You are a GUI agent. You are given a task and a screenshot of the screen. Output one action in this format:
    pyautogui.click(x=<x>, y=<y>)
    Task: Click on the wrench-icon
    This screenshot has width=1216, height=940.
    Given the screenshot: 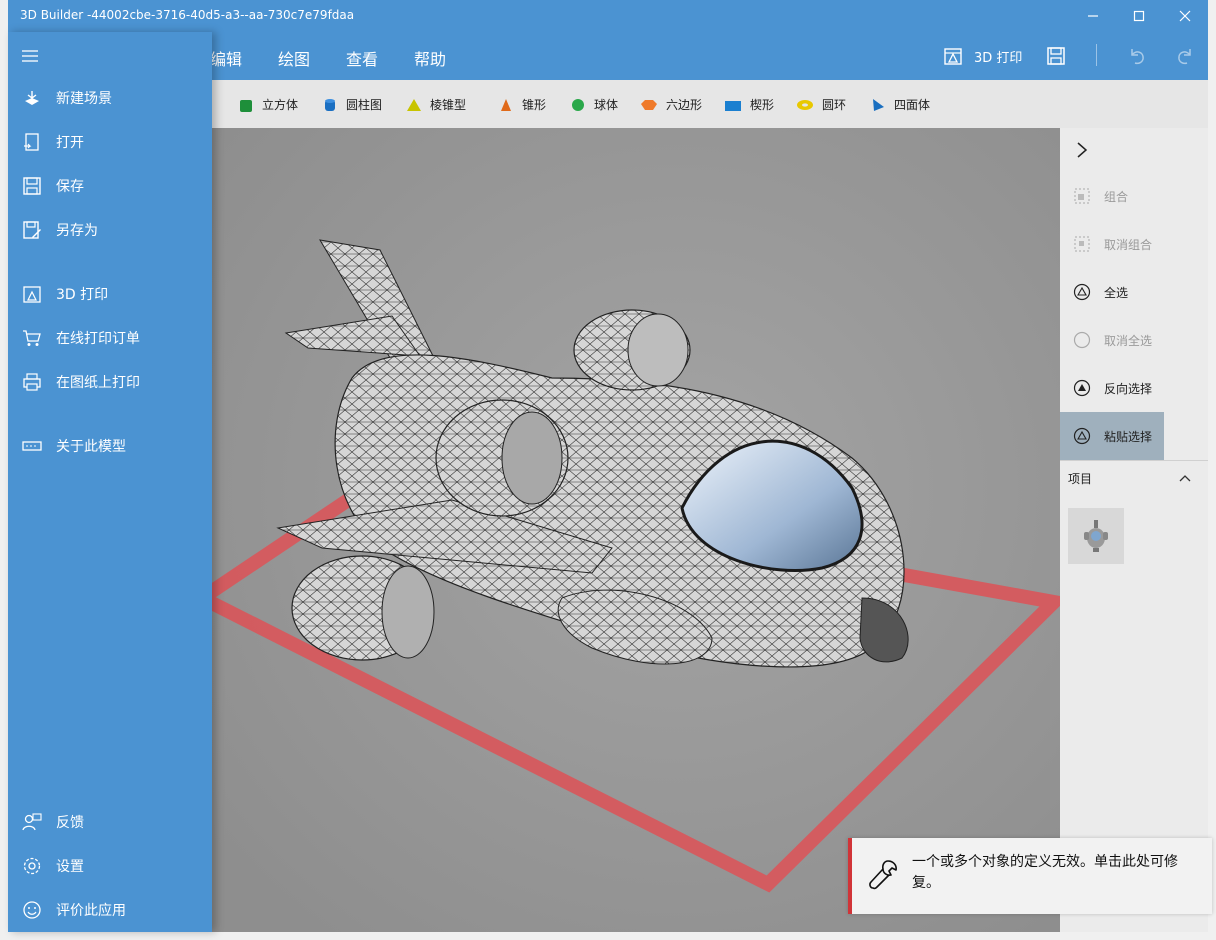 What is the action you would take?
    pyautogui.click(x=883, y=875)
    